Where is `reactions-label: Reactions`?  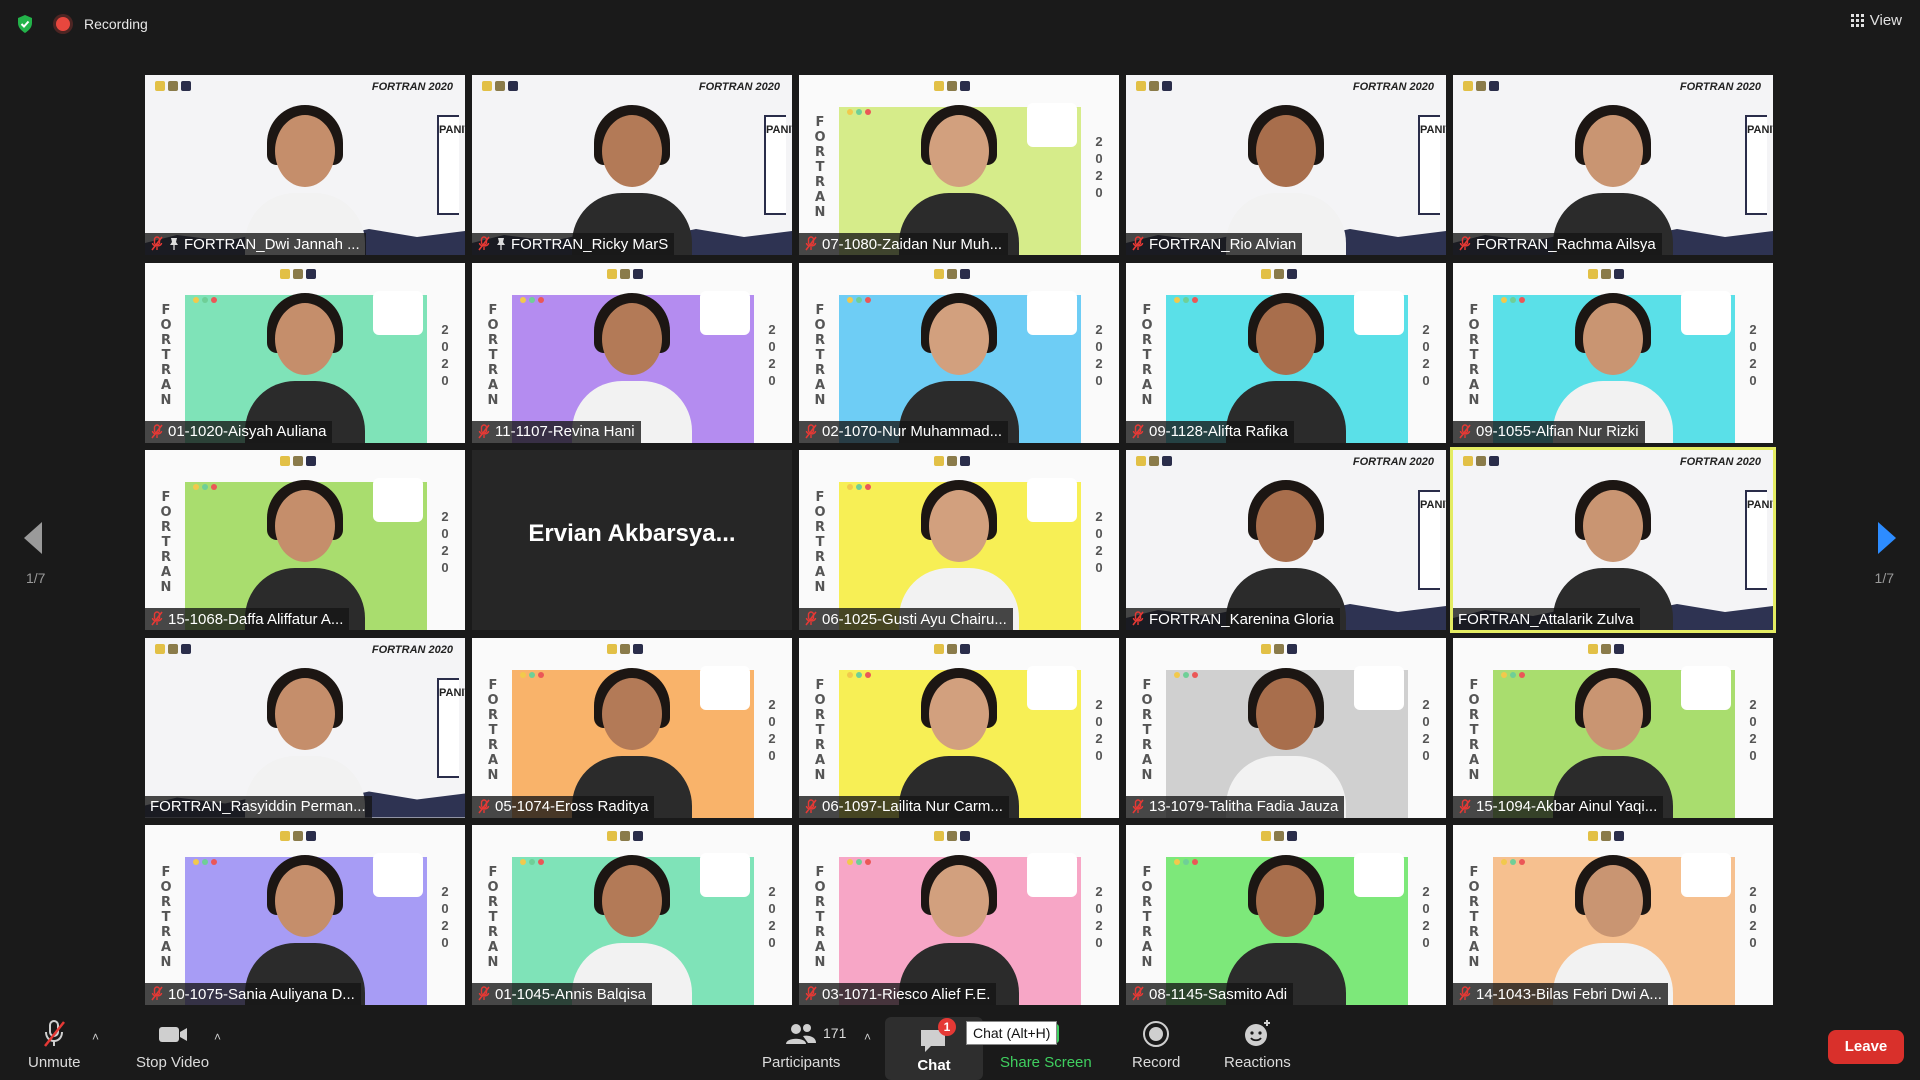
reactions-label: Reactions is located at coordinates (1257, 1062).